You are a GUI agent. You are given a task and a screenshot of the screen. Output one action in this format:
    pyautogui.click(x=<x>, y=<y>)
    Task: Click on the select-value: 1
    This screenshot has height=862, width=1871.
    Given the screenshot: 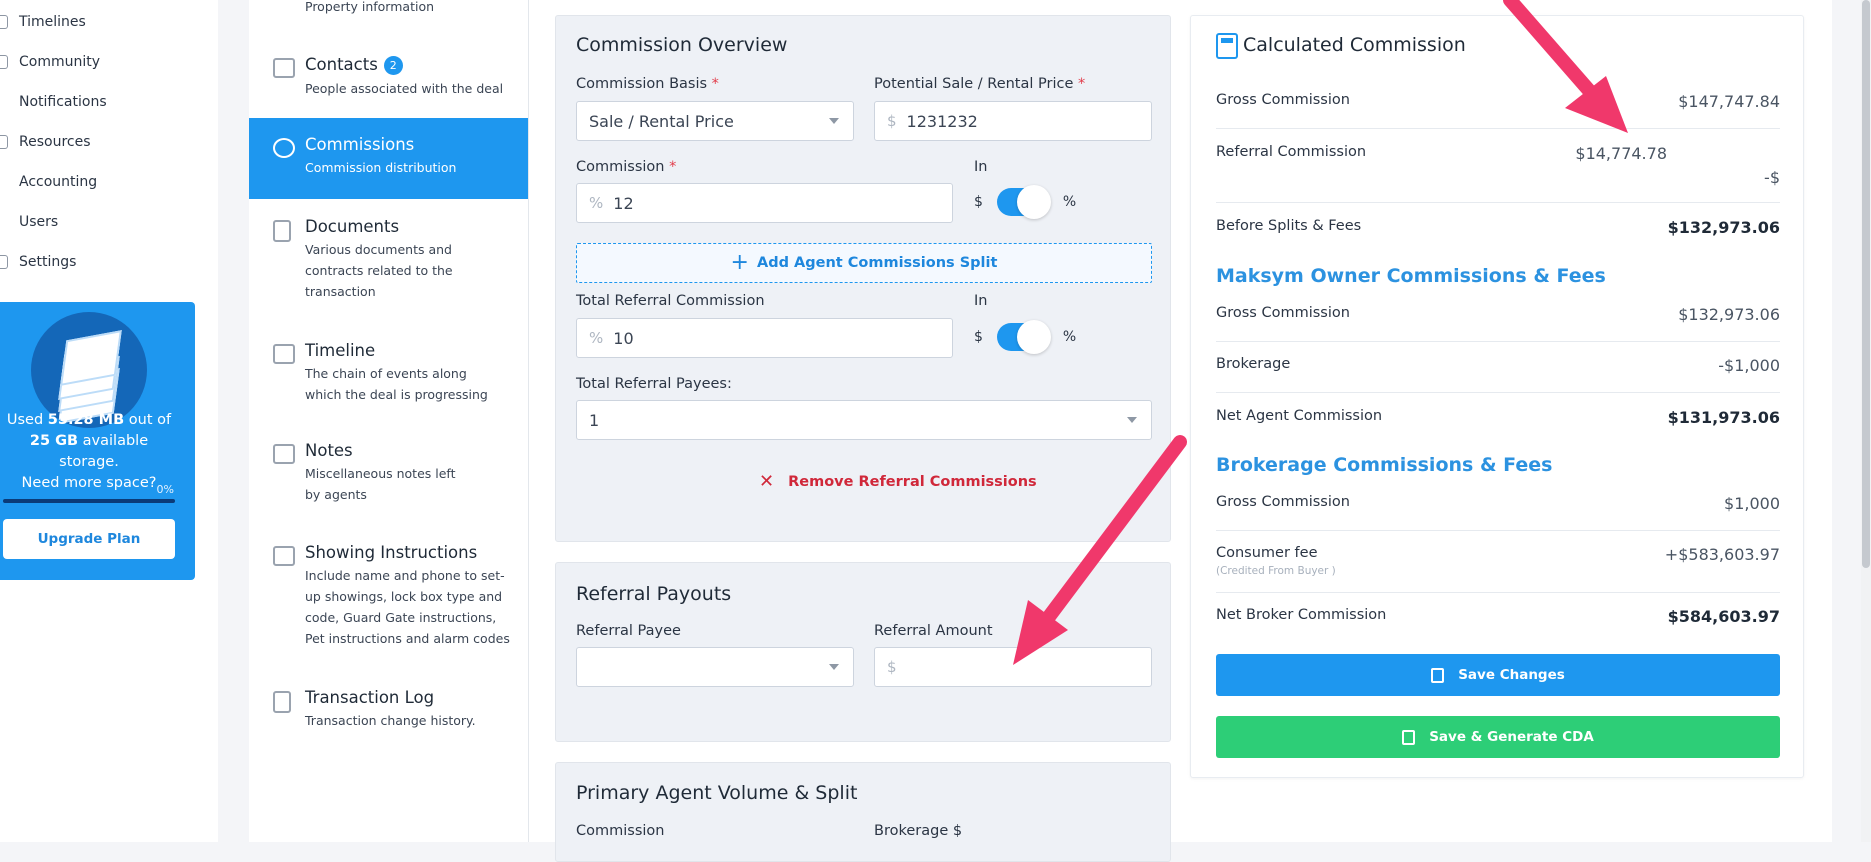 What is the action you would take?
    pyautogui.click(x=594, y=420)
    